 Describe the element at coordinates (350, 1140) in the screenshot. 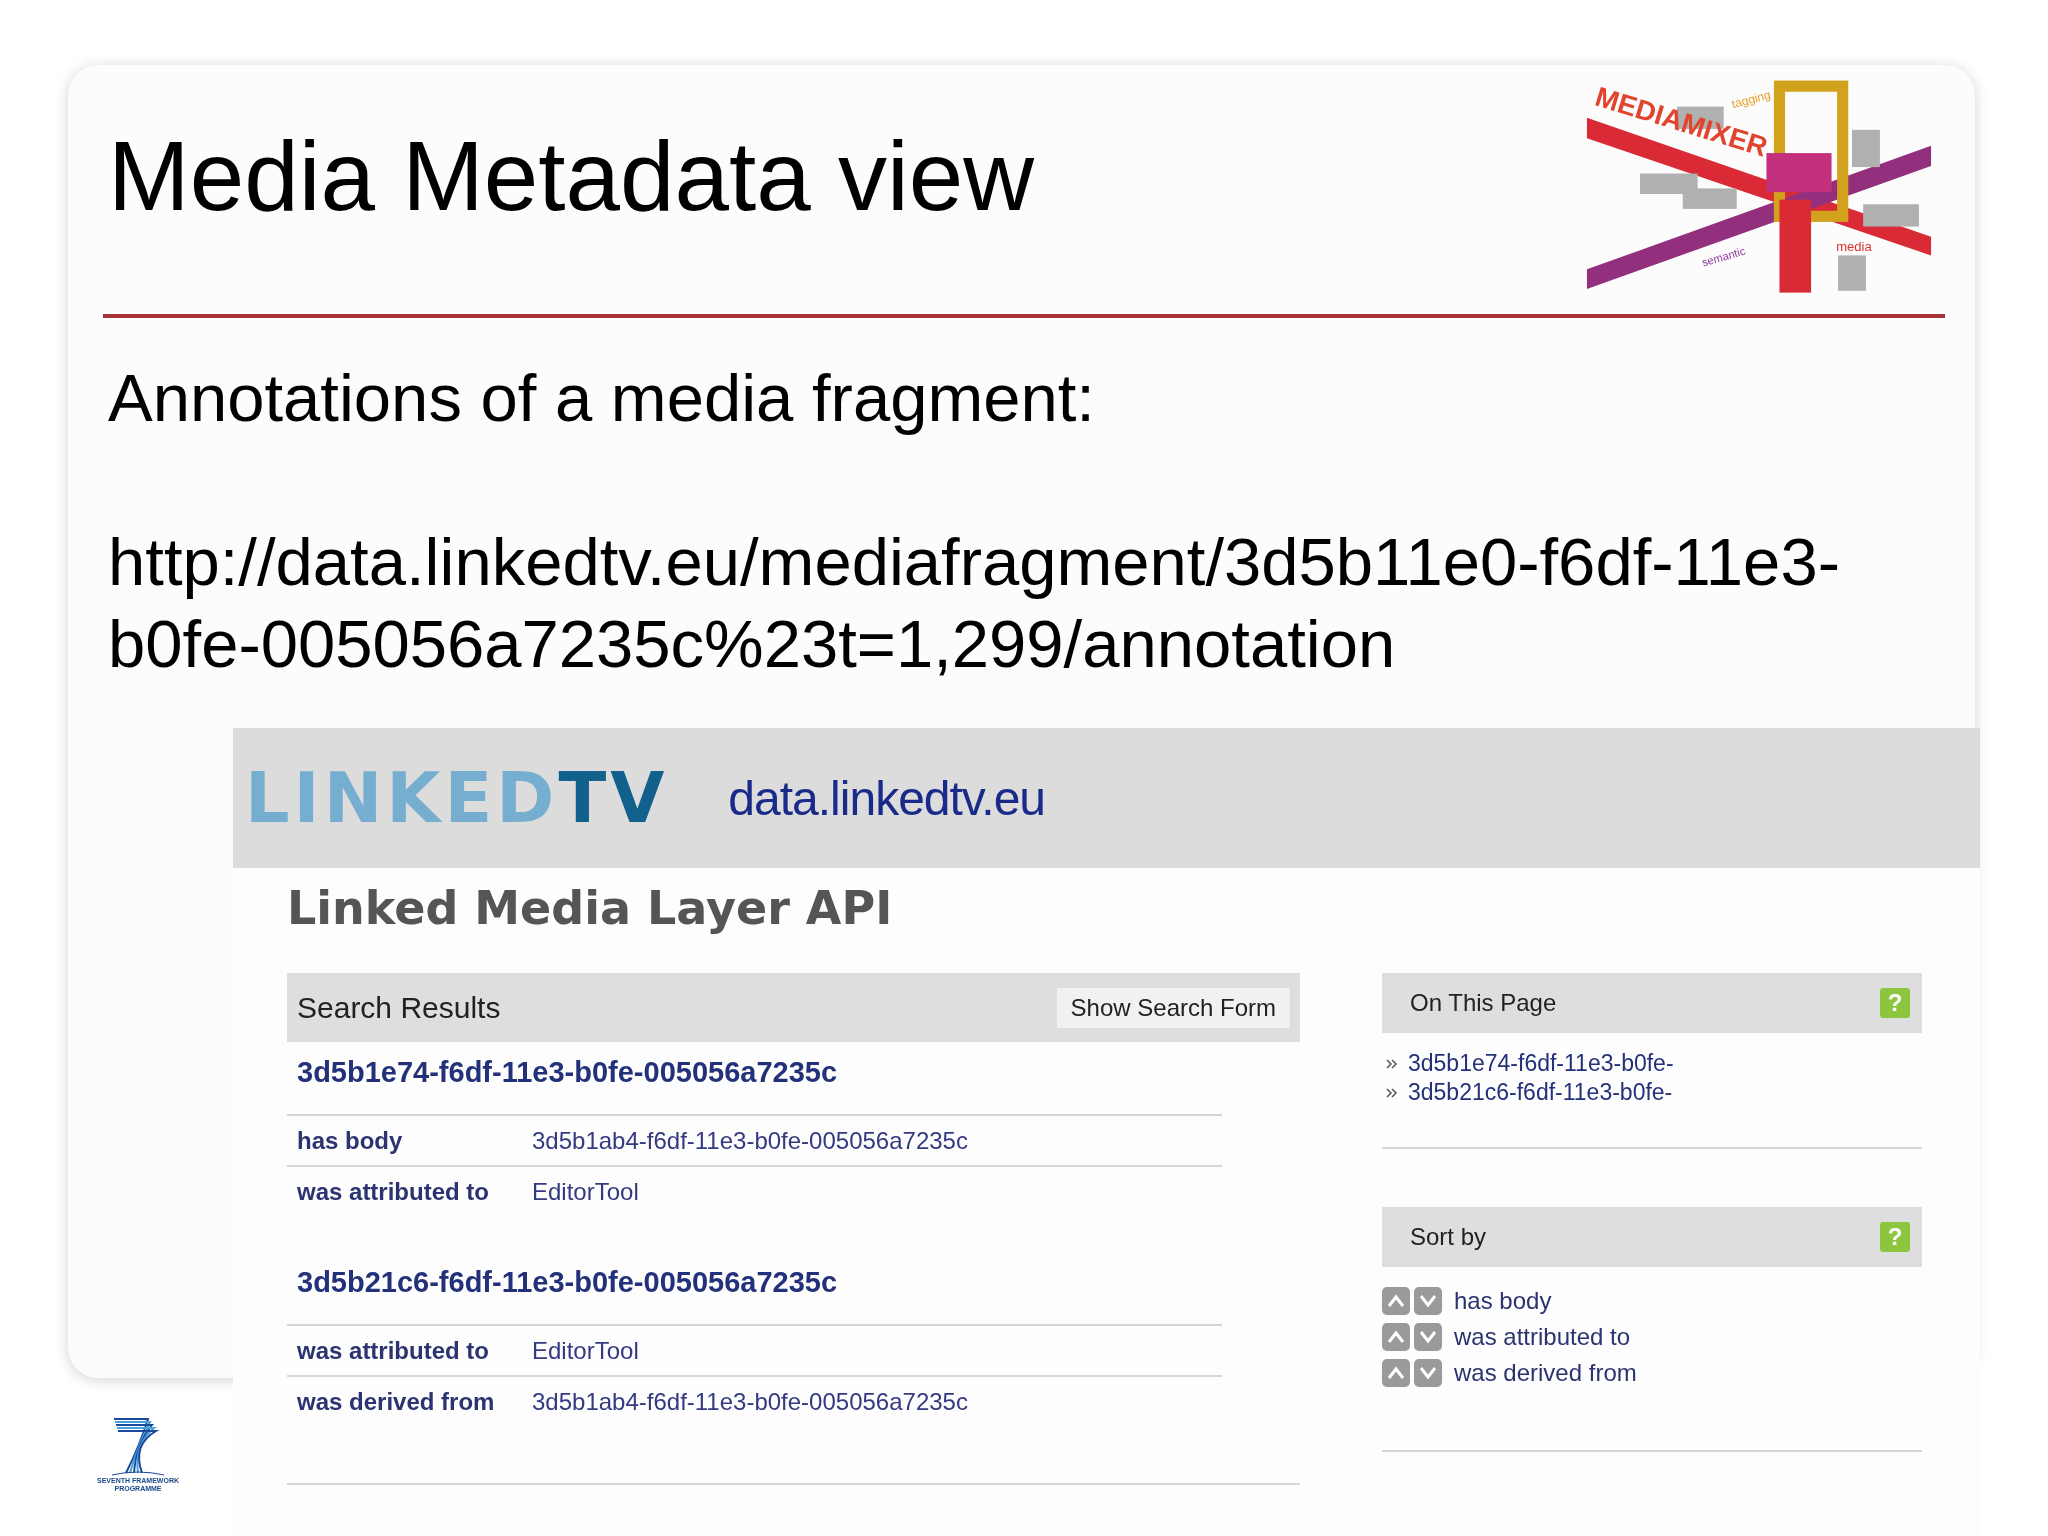

I see `property-label: has body` at that location.